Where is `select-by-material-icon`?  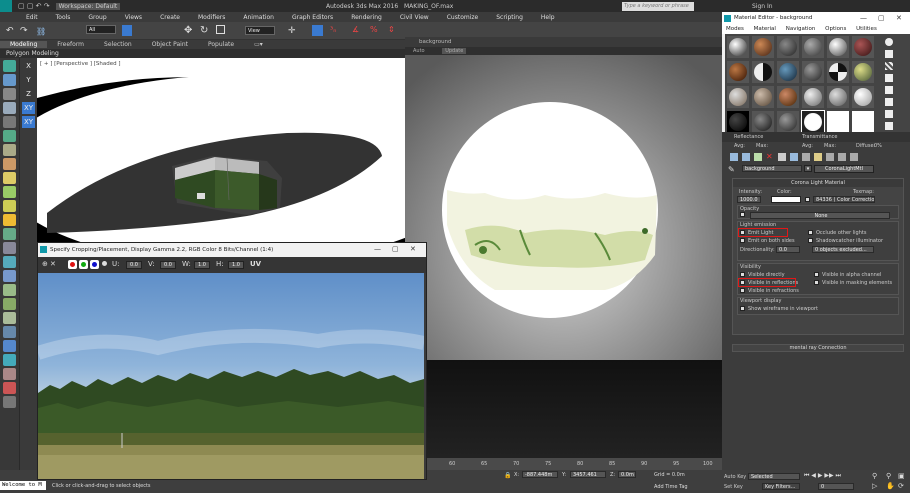
select-by-material-icon is located at coordinates (889, 126).